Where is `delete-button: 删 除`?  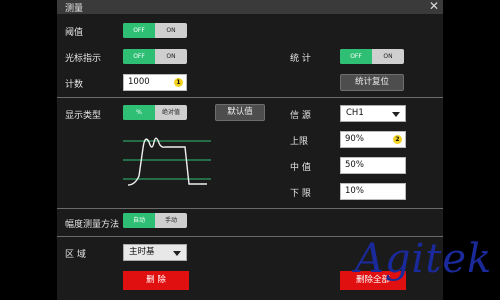 delete-button: 删 除 is located at coordinates (156, 280).